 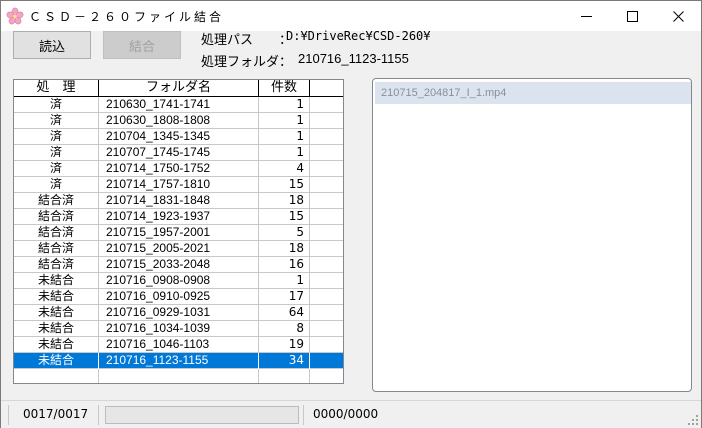 I want to click on progress-bar, so click(x=202, y=415).